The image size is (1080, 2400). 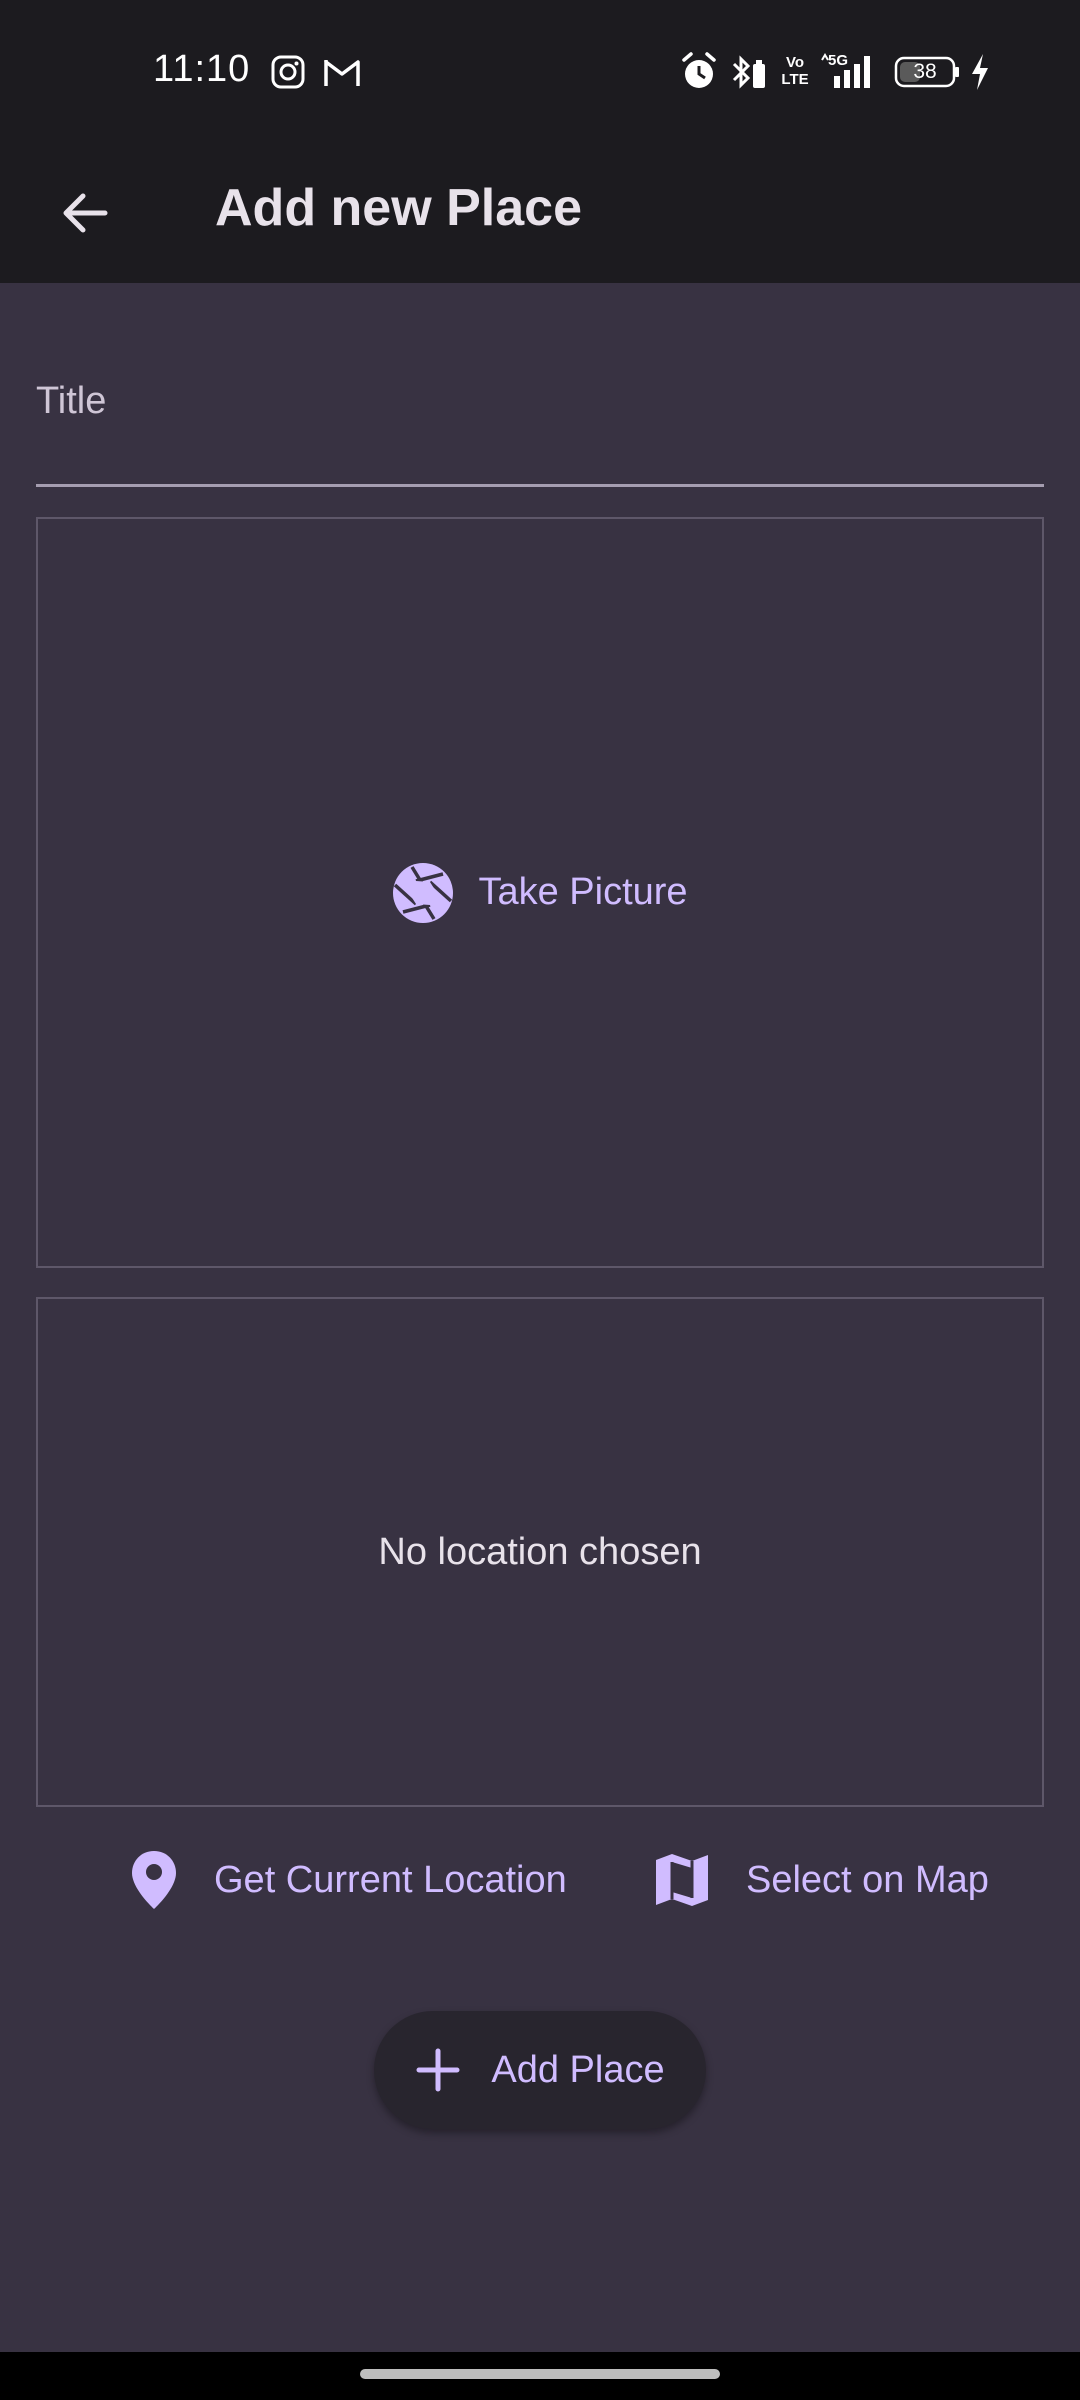 I want to click on gesture-handle, so click(x=540, y=2374).